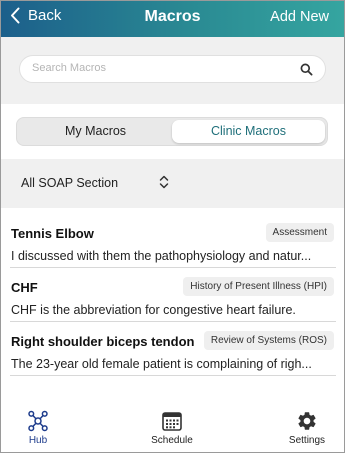 This screenshot has height=453, width=345. What do you see at coordinates (95, 131) in the screenshot?
I see `segment-my-macros: My Macros` at bounding box center [95, 131].